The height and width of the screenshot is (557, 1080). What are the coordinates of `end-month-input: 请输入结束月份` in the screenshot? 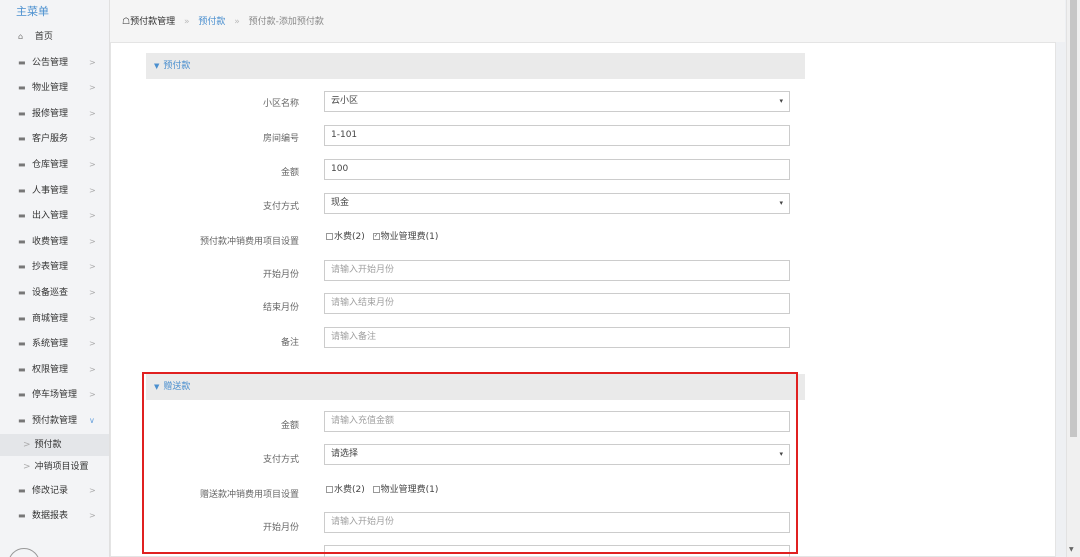 It's located at (557, 303).